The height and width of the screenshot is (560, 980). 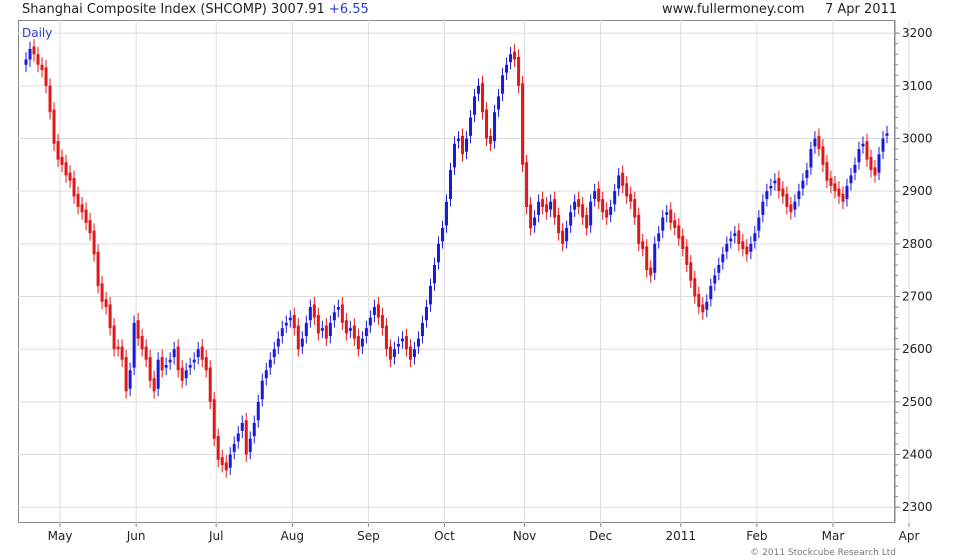 What do you see at coordinates (917, 455) in the screenshot?
I see `y-tick-label: 2400` at bounding box center [917, 455].